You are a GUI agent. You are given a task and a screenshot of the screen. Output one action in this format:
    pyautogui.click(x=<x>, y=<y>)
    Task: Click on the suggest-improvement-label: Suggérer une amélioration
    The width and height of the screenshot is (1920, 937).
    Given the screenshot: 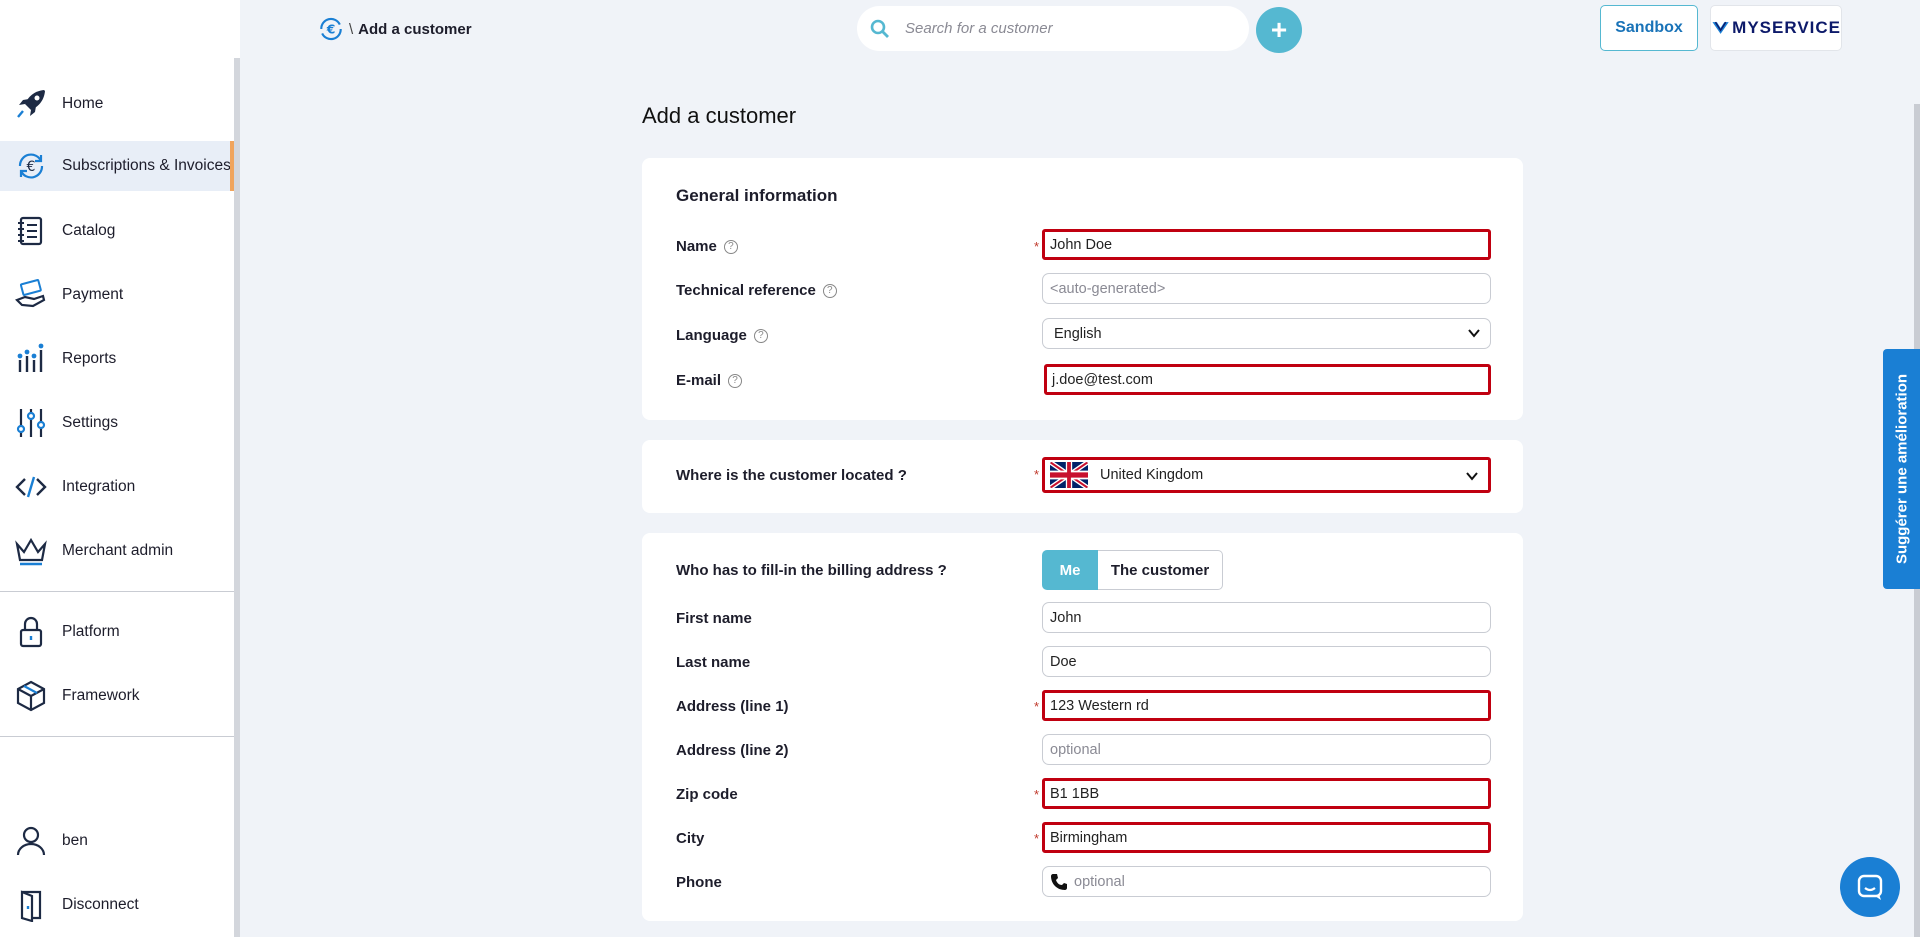 What is the action you would take?
    pyautogui.click(x=1901, y=469)
    